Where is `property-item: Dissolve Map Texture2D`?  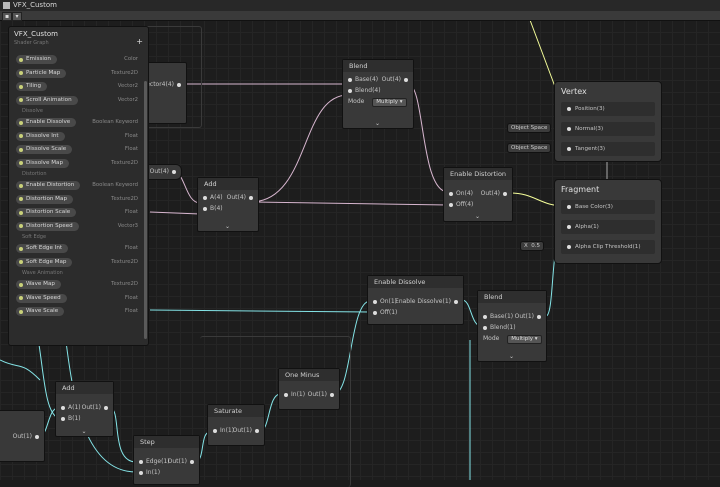 property-item: Dissolve Map Texture2D is located at coordinates (78, 164).